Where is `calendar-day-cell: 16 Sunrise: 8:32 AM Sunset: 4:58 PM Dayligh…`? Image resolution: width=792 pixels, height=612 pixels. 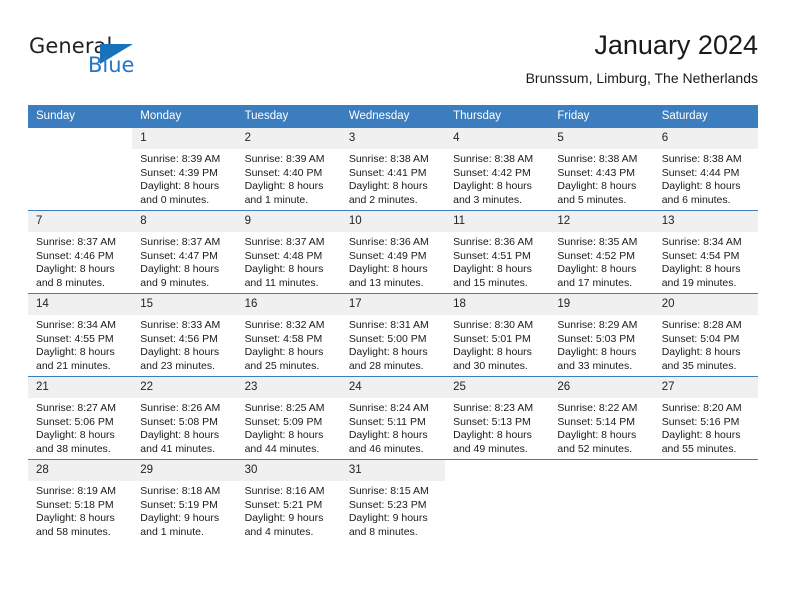
calendar-day-cell: 16 Sunrise: 8:32 AM Sunset: 4:58 PM Dayligh… is located at coordinates (288, 335).